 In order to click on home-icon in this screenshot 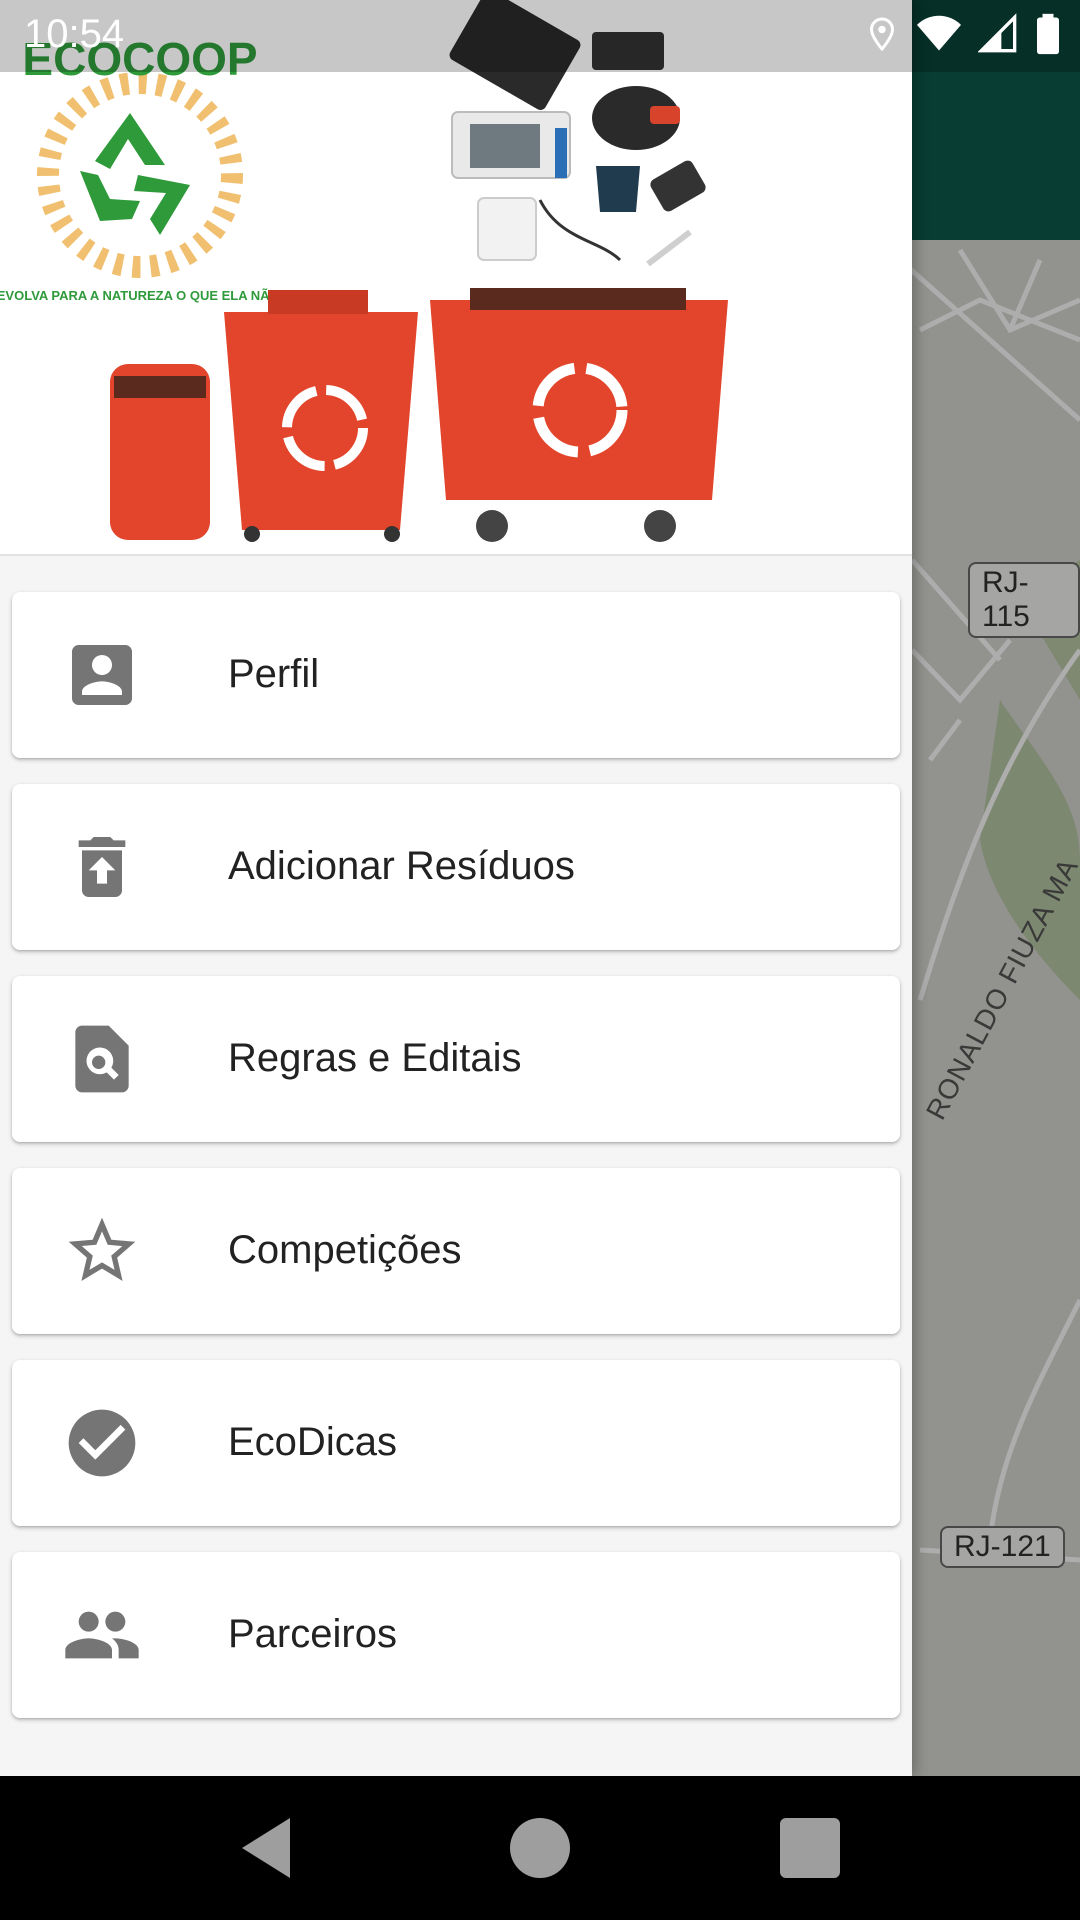, I will do `click(540, 1848)`.